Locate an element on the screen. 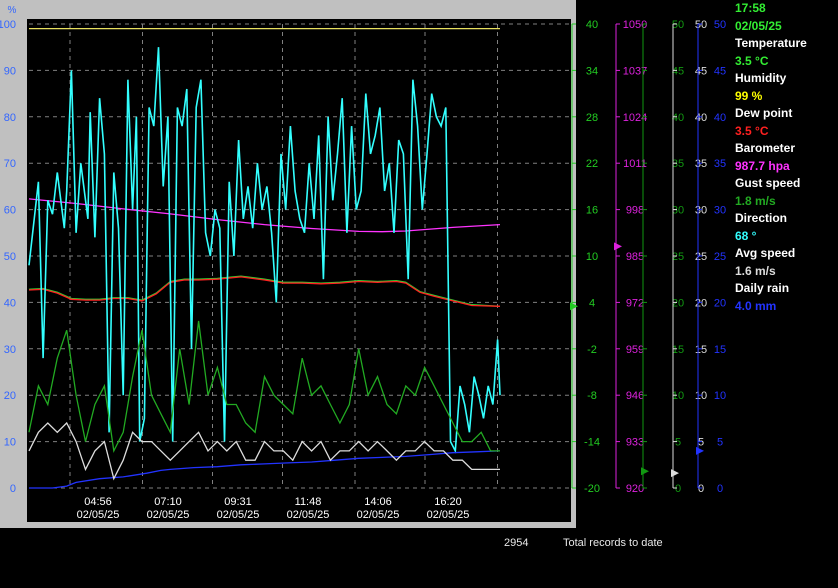 The width and height of the screenshot is (838, 588). y-tick-label: 70 is located at coordinates (10, 164).